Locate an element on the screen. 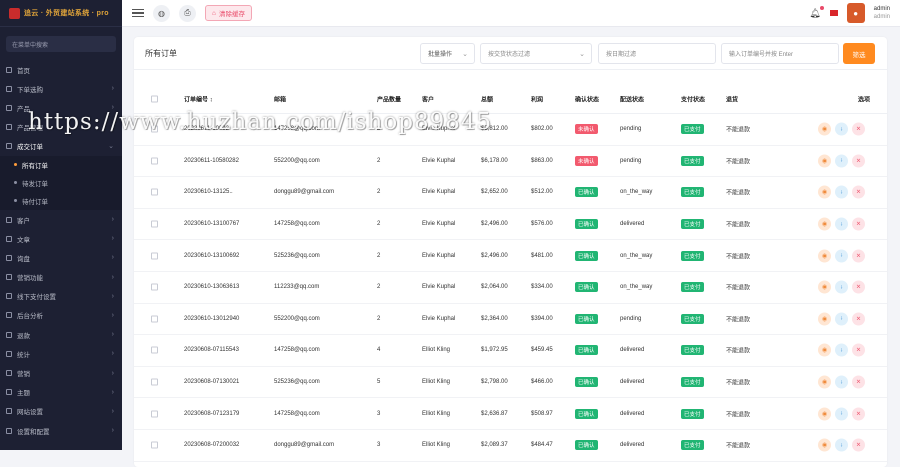 The image size is (900, 467). menu-toggle-icon is located at coordinates (138, 13).